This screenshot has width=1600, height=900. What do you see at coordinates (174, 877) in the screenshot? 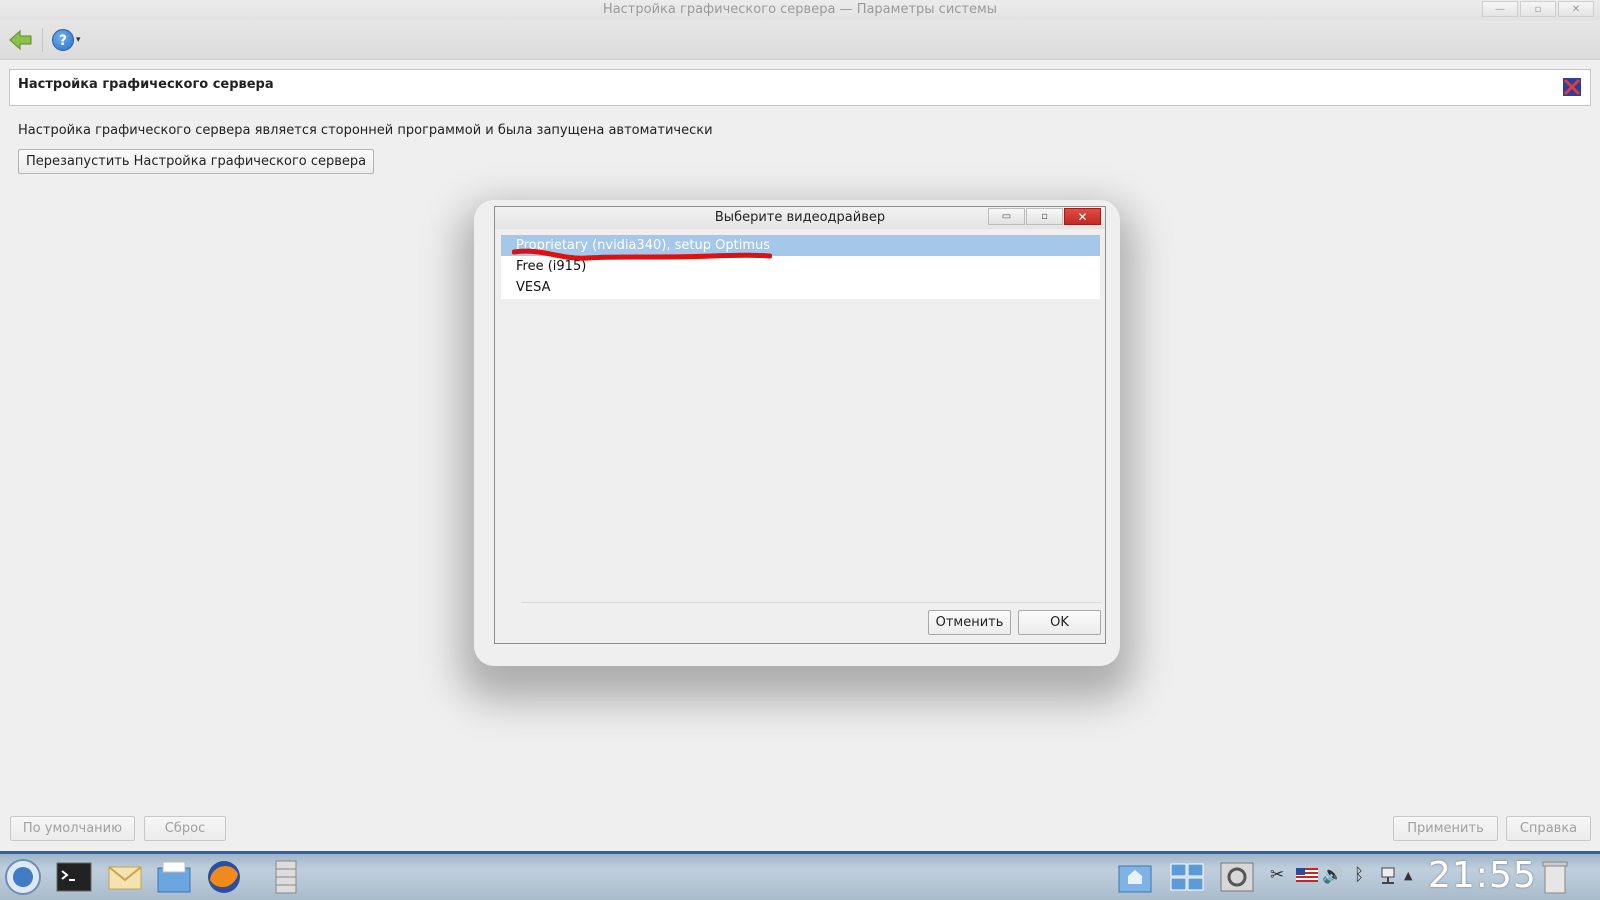
I see `file-manager-icon` at bounding box center [174, 877].